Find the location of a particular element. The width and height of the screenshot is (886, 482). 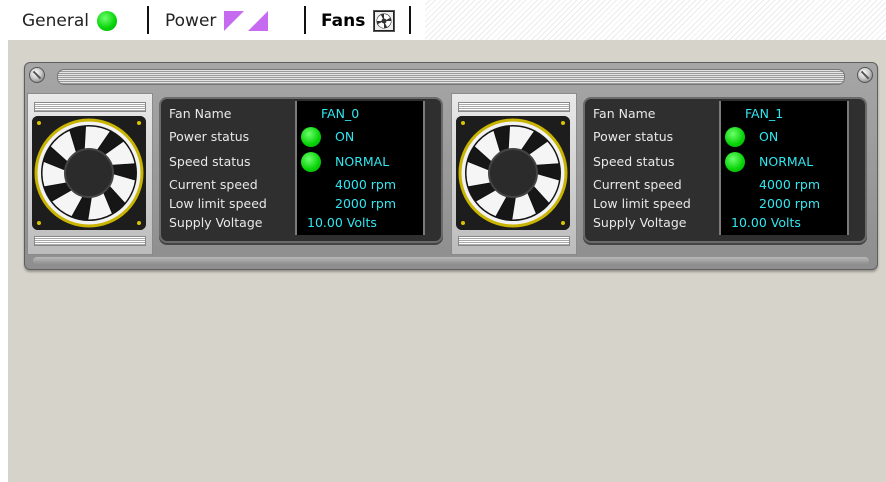

tab-bar: General Power Fans is located at coordinates (443, 20).